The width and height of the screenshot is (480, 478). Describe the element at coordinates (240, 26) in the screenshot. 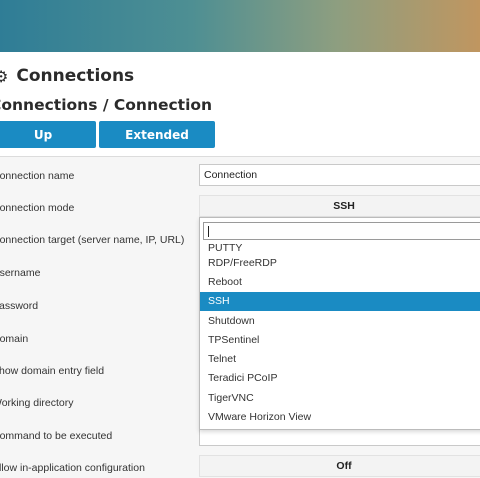

I see `header-banner` at that location.